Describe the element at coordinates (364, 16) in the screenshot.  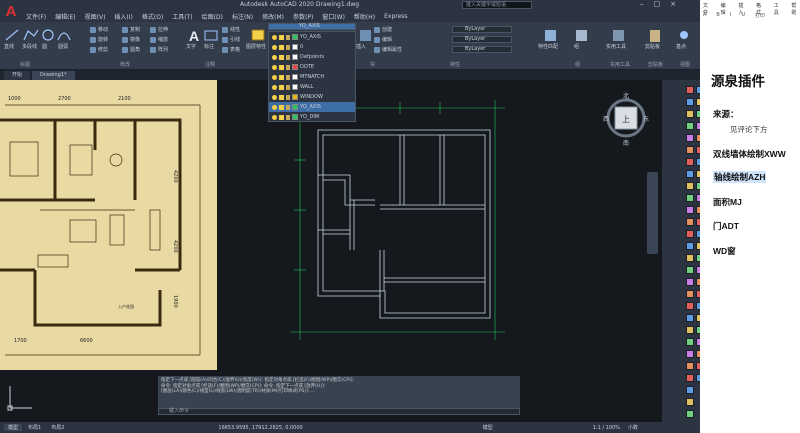
I see `menu-item: 帮助(H)` at that location.